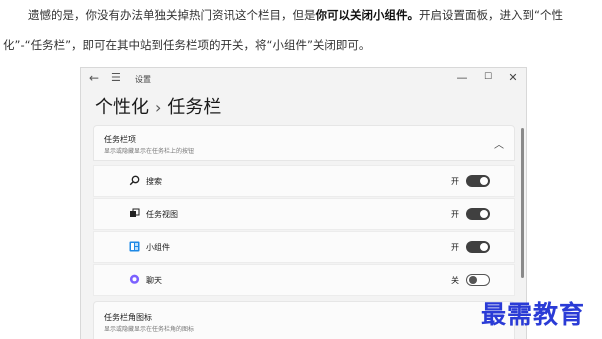 This screenshot has height=339, width=602. I want to click on taskbar-items-header: 任务栏项 显示或隐藏显示在任务栏上的按钮 ︿, so click(304, 143).